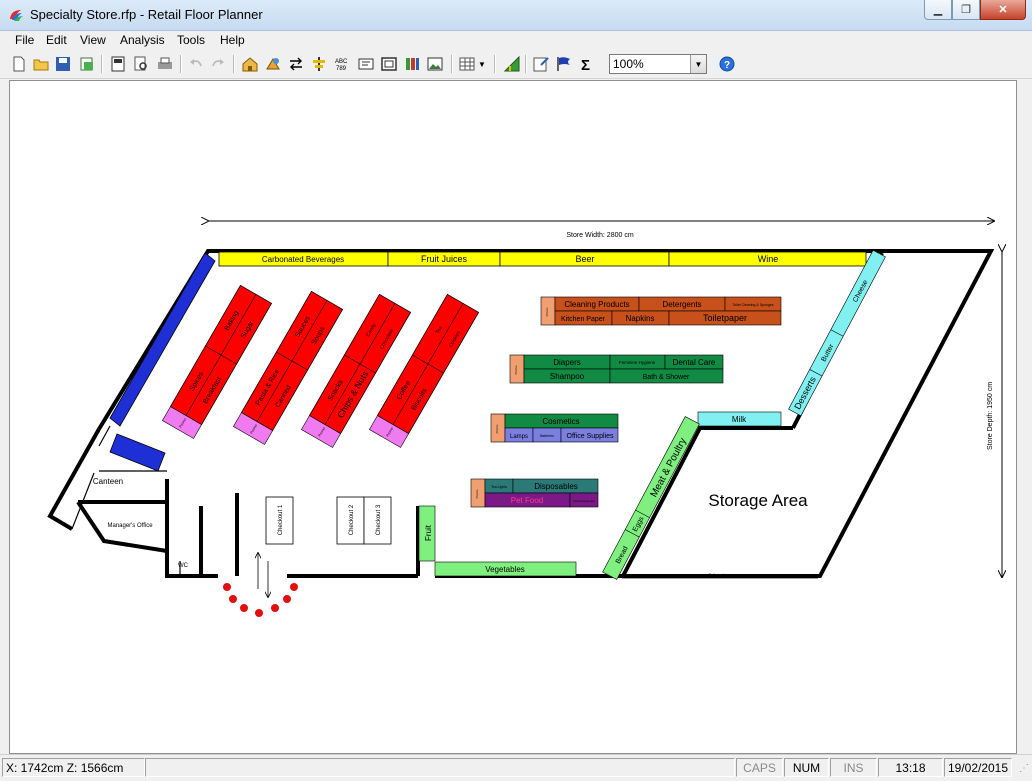 The width and height of the screenshot is (1032, 781). I want to click on label-bath-shower: Bath & Shower, so click(666, 377).